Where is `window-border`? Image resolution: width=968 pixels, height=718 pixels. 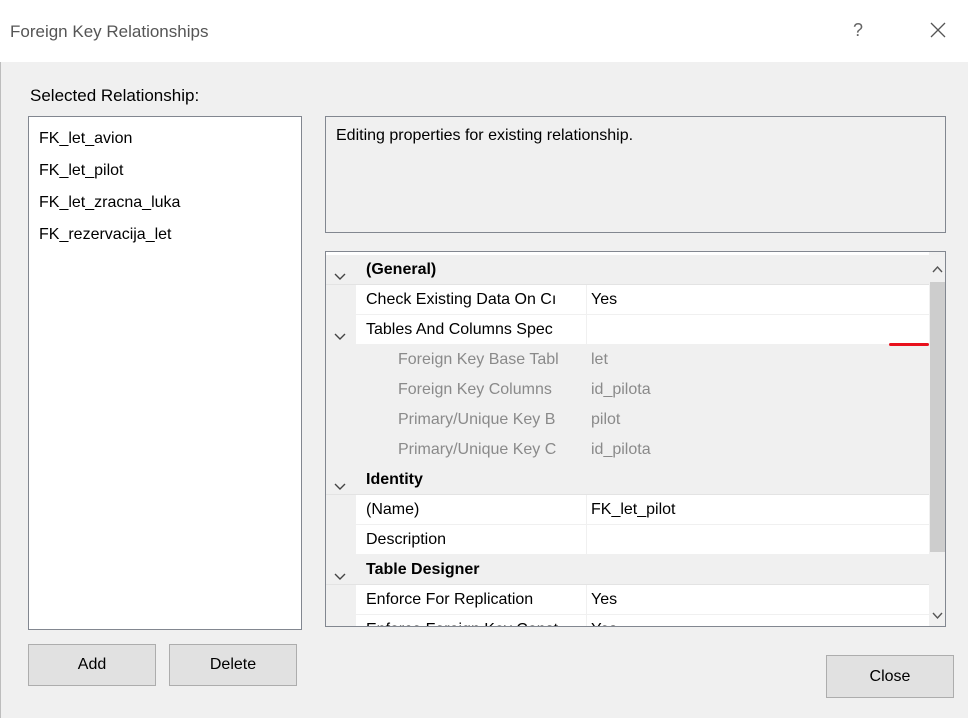 window-border is located at coordinates (0, 390).